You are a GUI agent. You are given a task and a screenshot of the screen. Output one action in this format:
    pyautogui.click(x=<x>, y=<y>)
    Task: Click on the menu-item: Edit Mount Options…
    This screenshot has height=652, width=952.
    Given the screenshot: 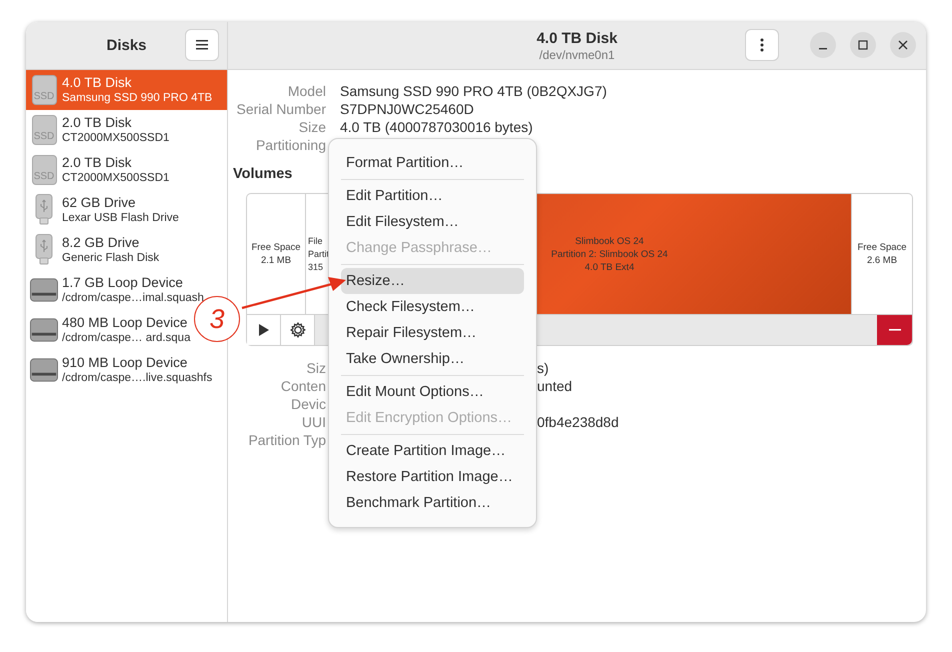 What is the action you would take?
    pyautogui.click(x=432, y=392)
    